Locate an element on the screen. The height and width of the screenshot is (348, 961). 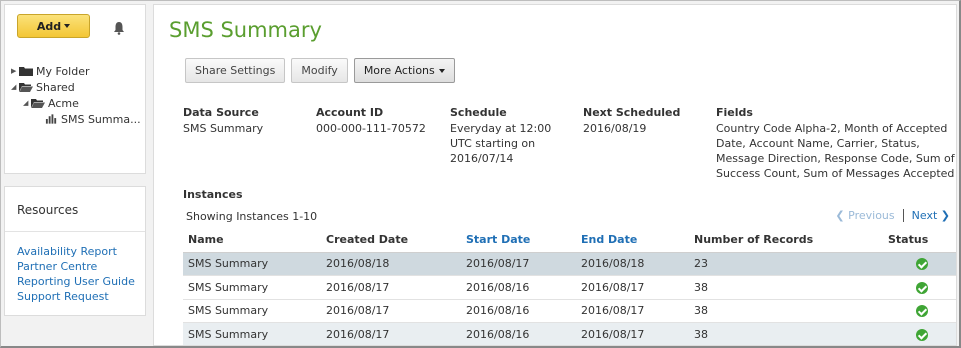
folder-icon is located at coordinates (26, 71).